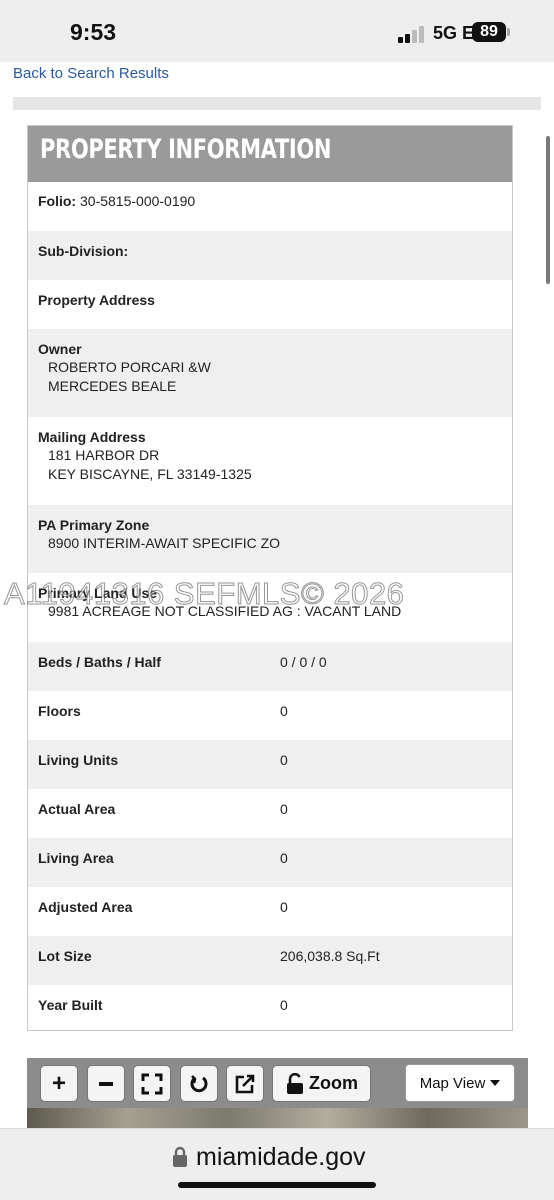 The height and width of the screenshot is (1200, 554). I want to click on map-view-label: Map View, so click(452, 1083).